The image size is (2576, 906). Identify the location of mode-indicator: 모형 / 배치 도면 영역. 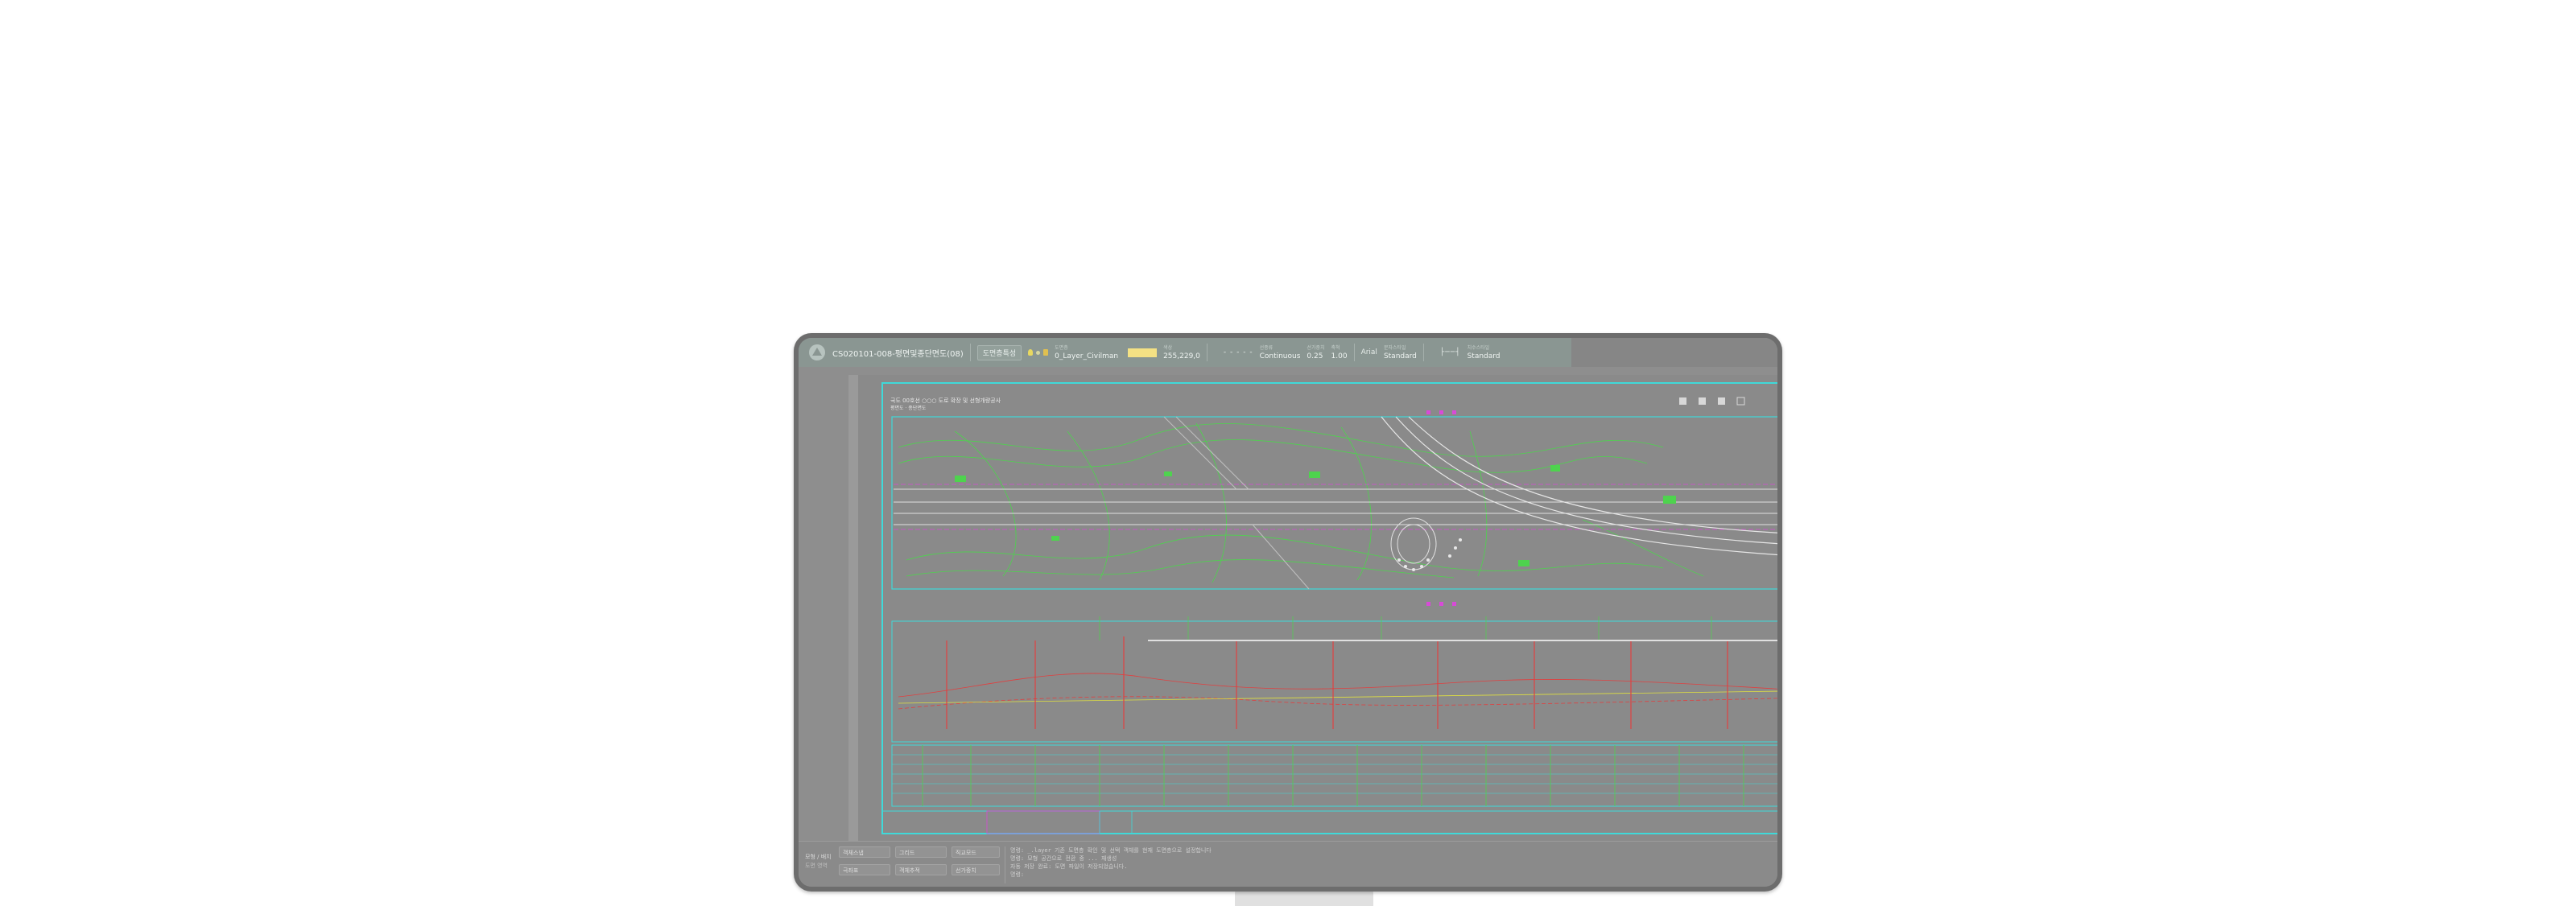
(818, 862).